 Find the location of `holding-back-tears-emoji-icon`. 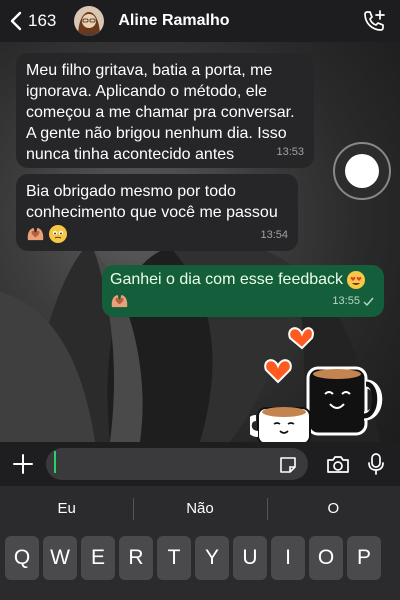

holding-back-tears-emoji-icon is located at coordinates (58, 233).